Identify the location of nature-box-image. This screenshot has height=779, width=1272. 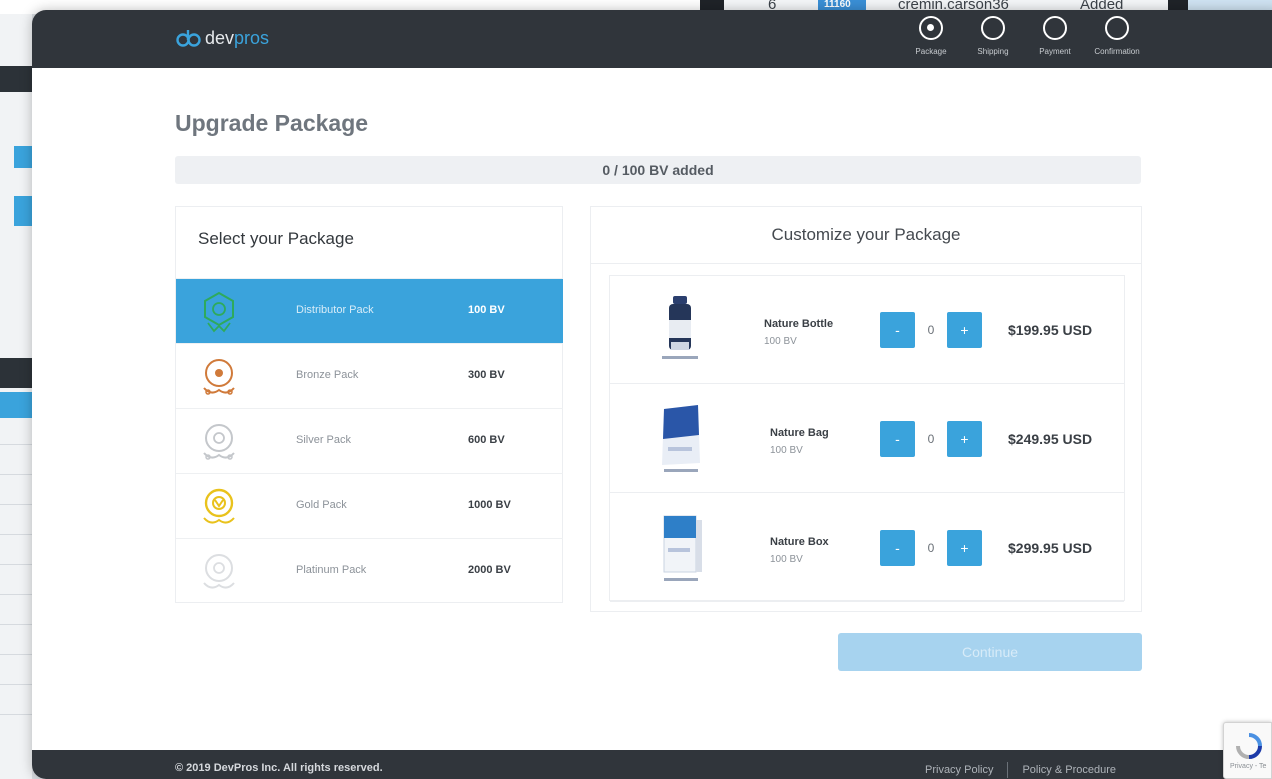
(682, 548).